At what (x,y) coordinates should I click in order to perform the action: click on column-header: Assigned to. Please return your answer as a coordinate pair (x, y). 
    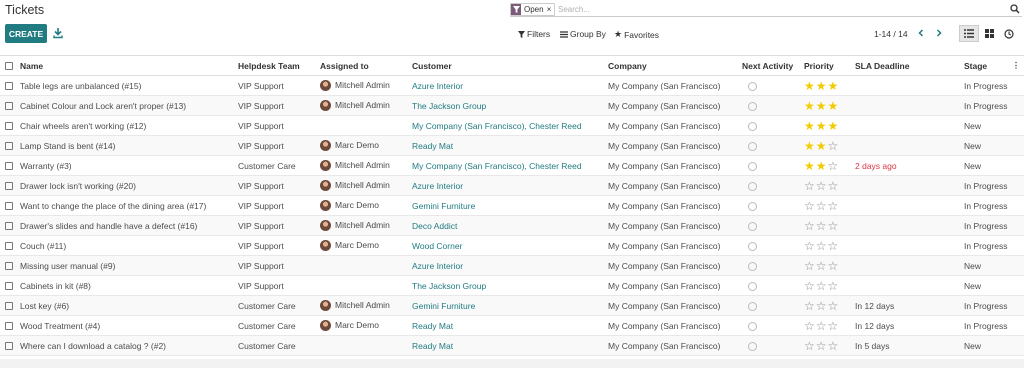
    Looking at the image, I should click on (364, 65).